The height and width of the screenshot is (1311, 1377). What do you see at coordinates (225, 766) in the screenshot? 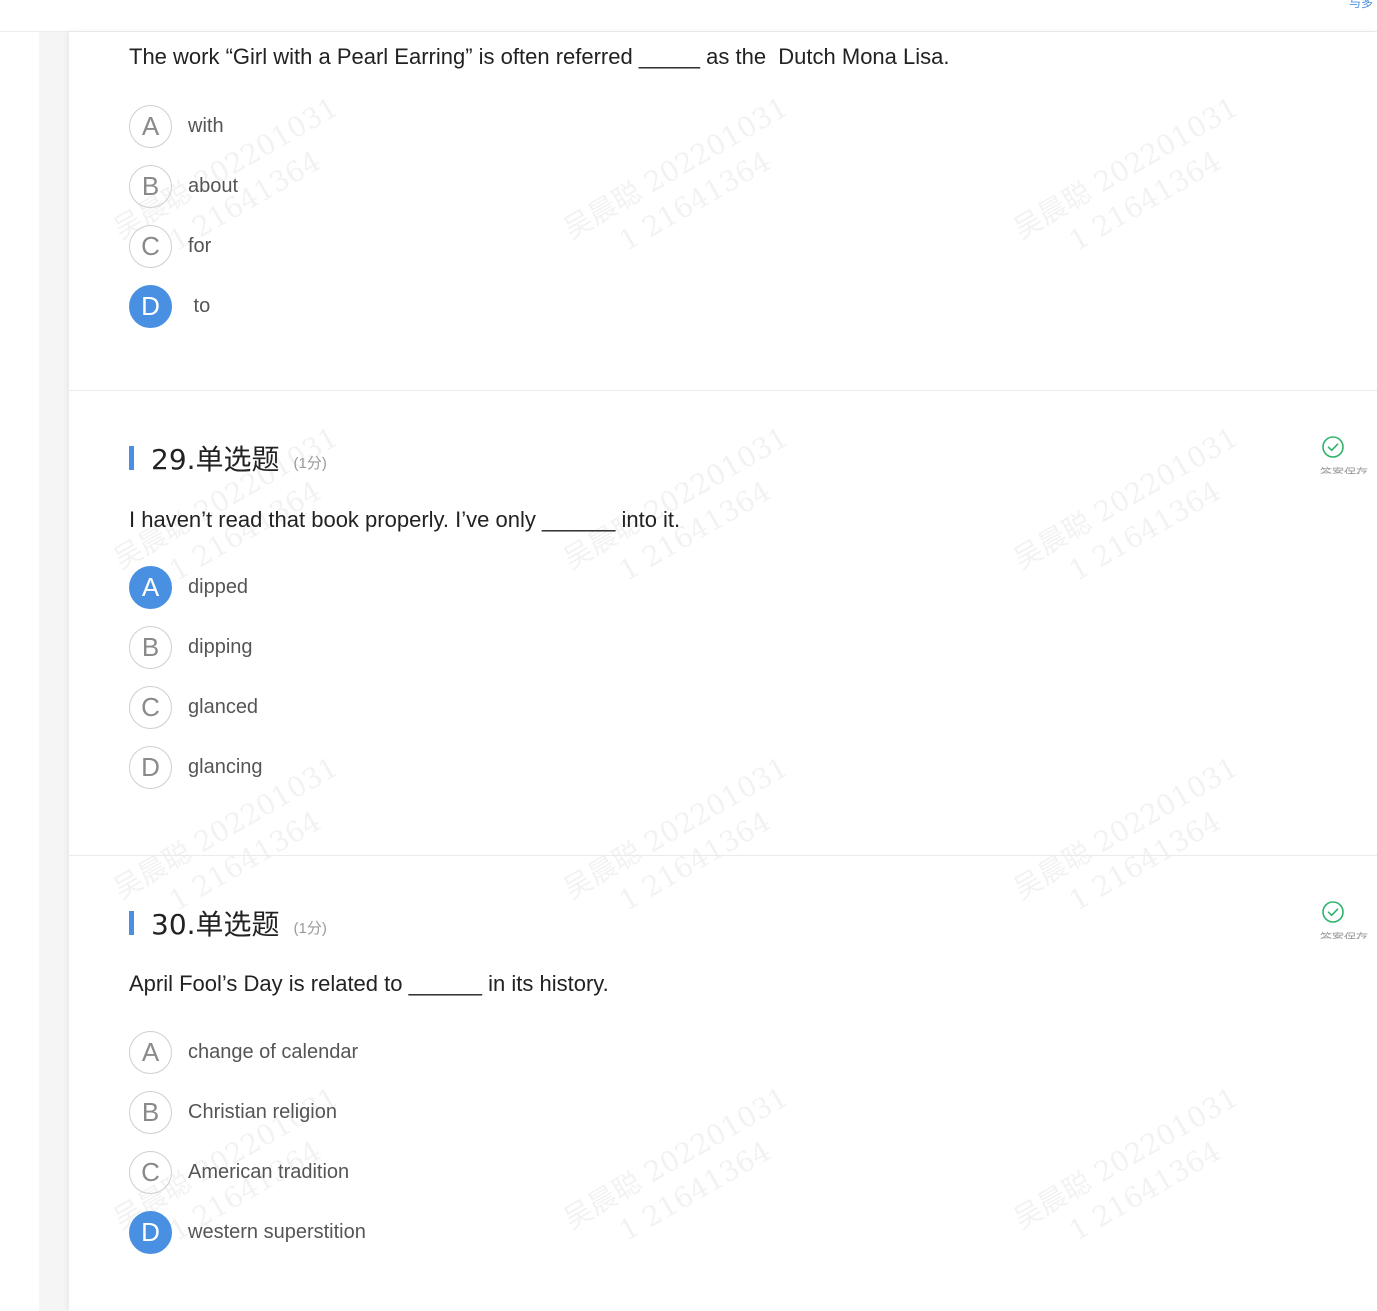
I see `option-text: glancing` at bounding box center [225, 766].